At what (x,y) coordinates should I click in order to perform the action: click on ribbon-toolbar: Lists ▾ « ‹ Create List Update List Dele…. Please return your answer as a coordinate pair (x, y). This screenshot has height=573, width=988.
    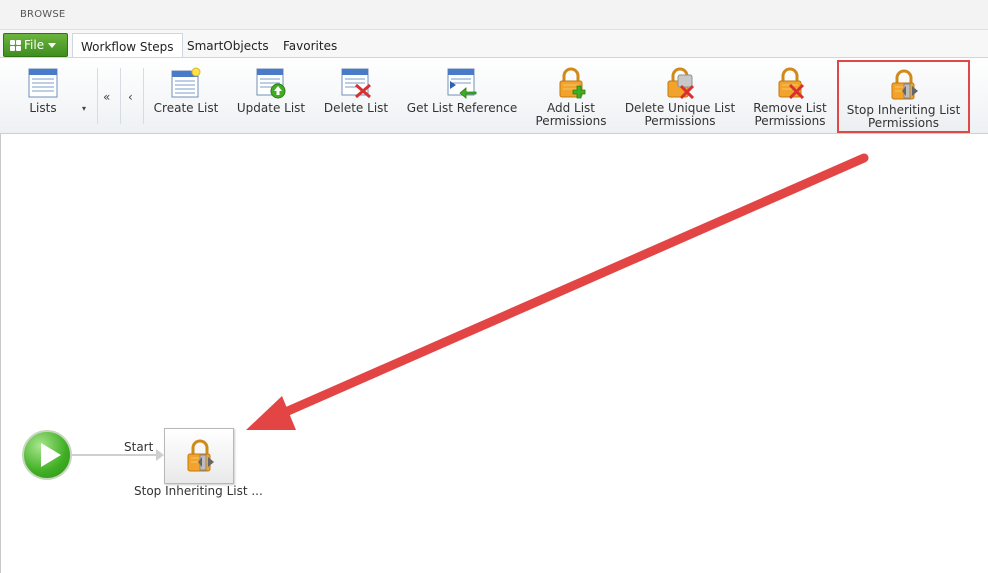
    Looking at the image, I should click on (494, 95).